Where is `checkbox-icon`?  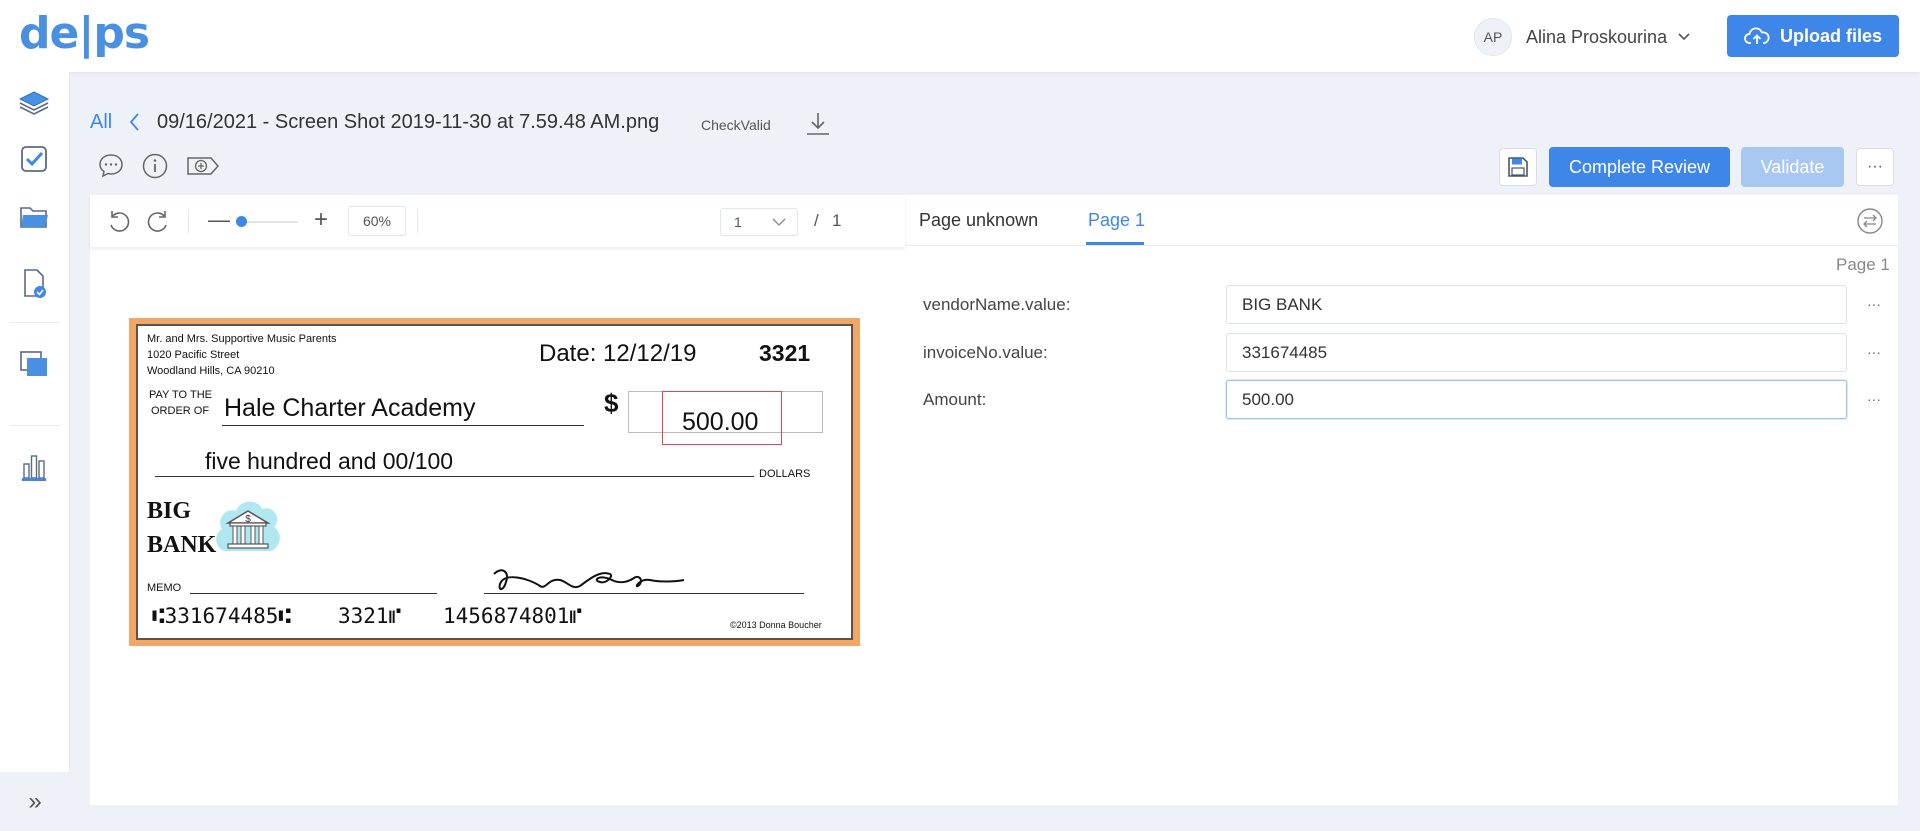
checkbox-icon is located at coordinates (34, 159).